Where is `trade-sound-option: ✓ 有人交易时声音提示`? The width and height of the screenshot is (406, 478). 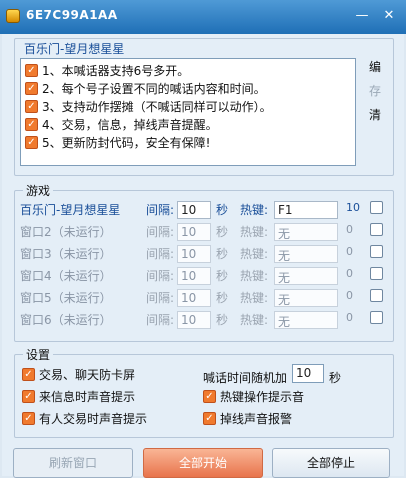 trade-sound-option: ✓ 有人交易时声音提示 is located at coordinates (84, 418).